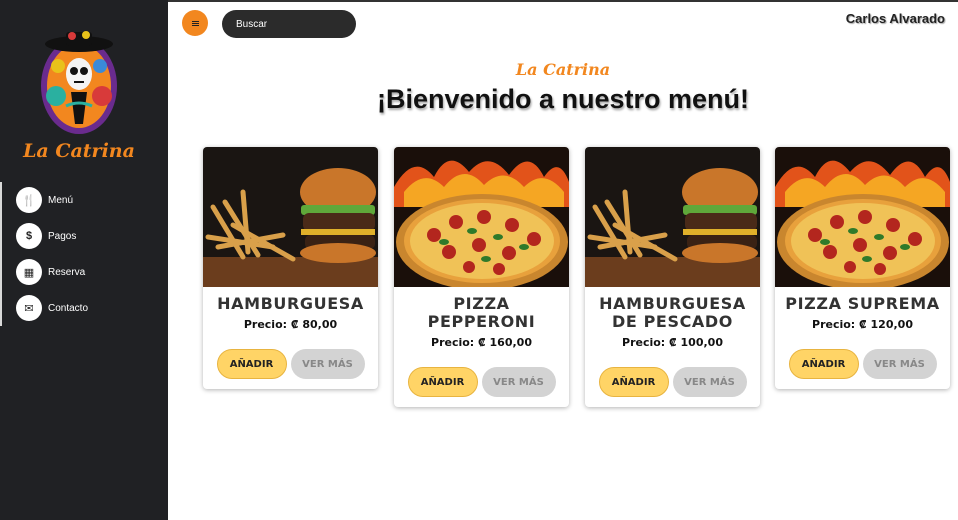 The image size is (958, 520). I want to click on product-price: Precio: ₡ 100,00, so click(672, 342).